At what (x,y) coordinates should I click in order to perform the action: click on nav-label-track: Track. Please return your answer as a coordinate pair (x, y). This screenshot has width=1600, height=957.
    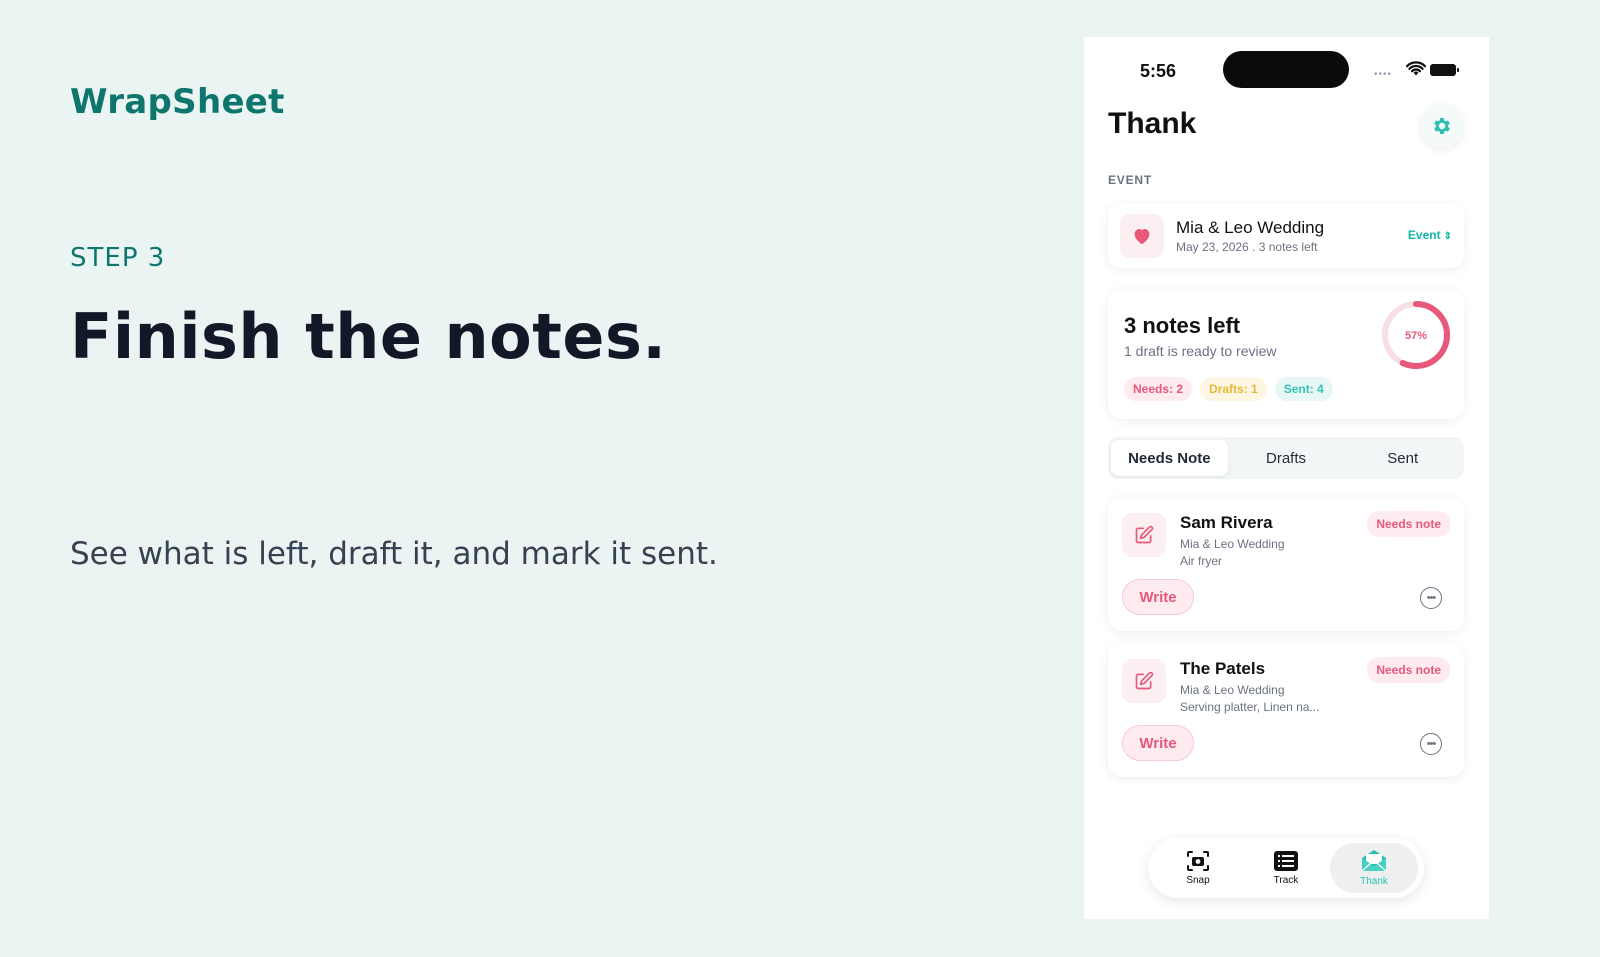
    Looking at the image, I should click on (1286, 880).